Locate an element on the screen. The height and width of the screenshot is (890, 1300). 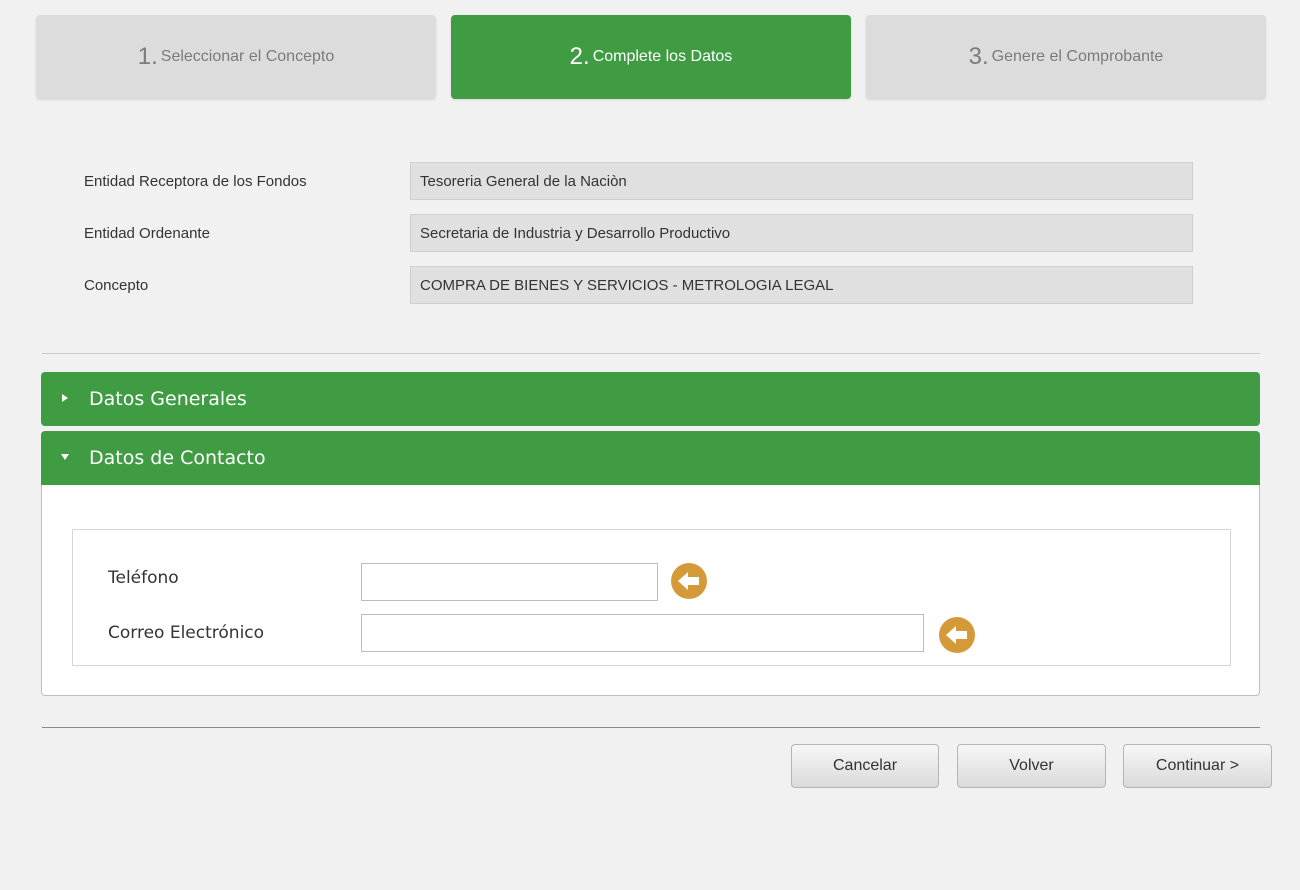
email-input is located at coordinates (642, 633).